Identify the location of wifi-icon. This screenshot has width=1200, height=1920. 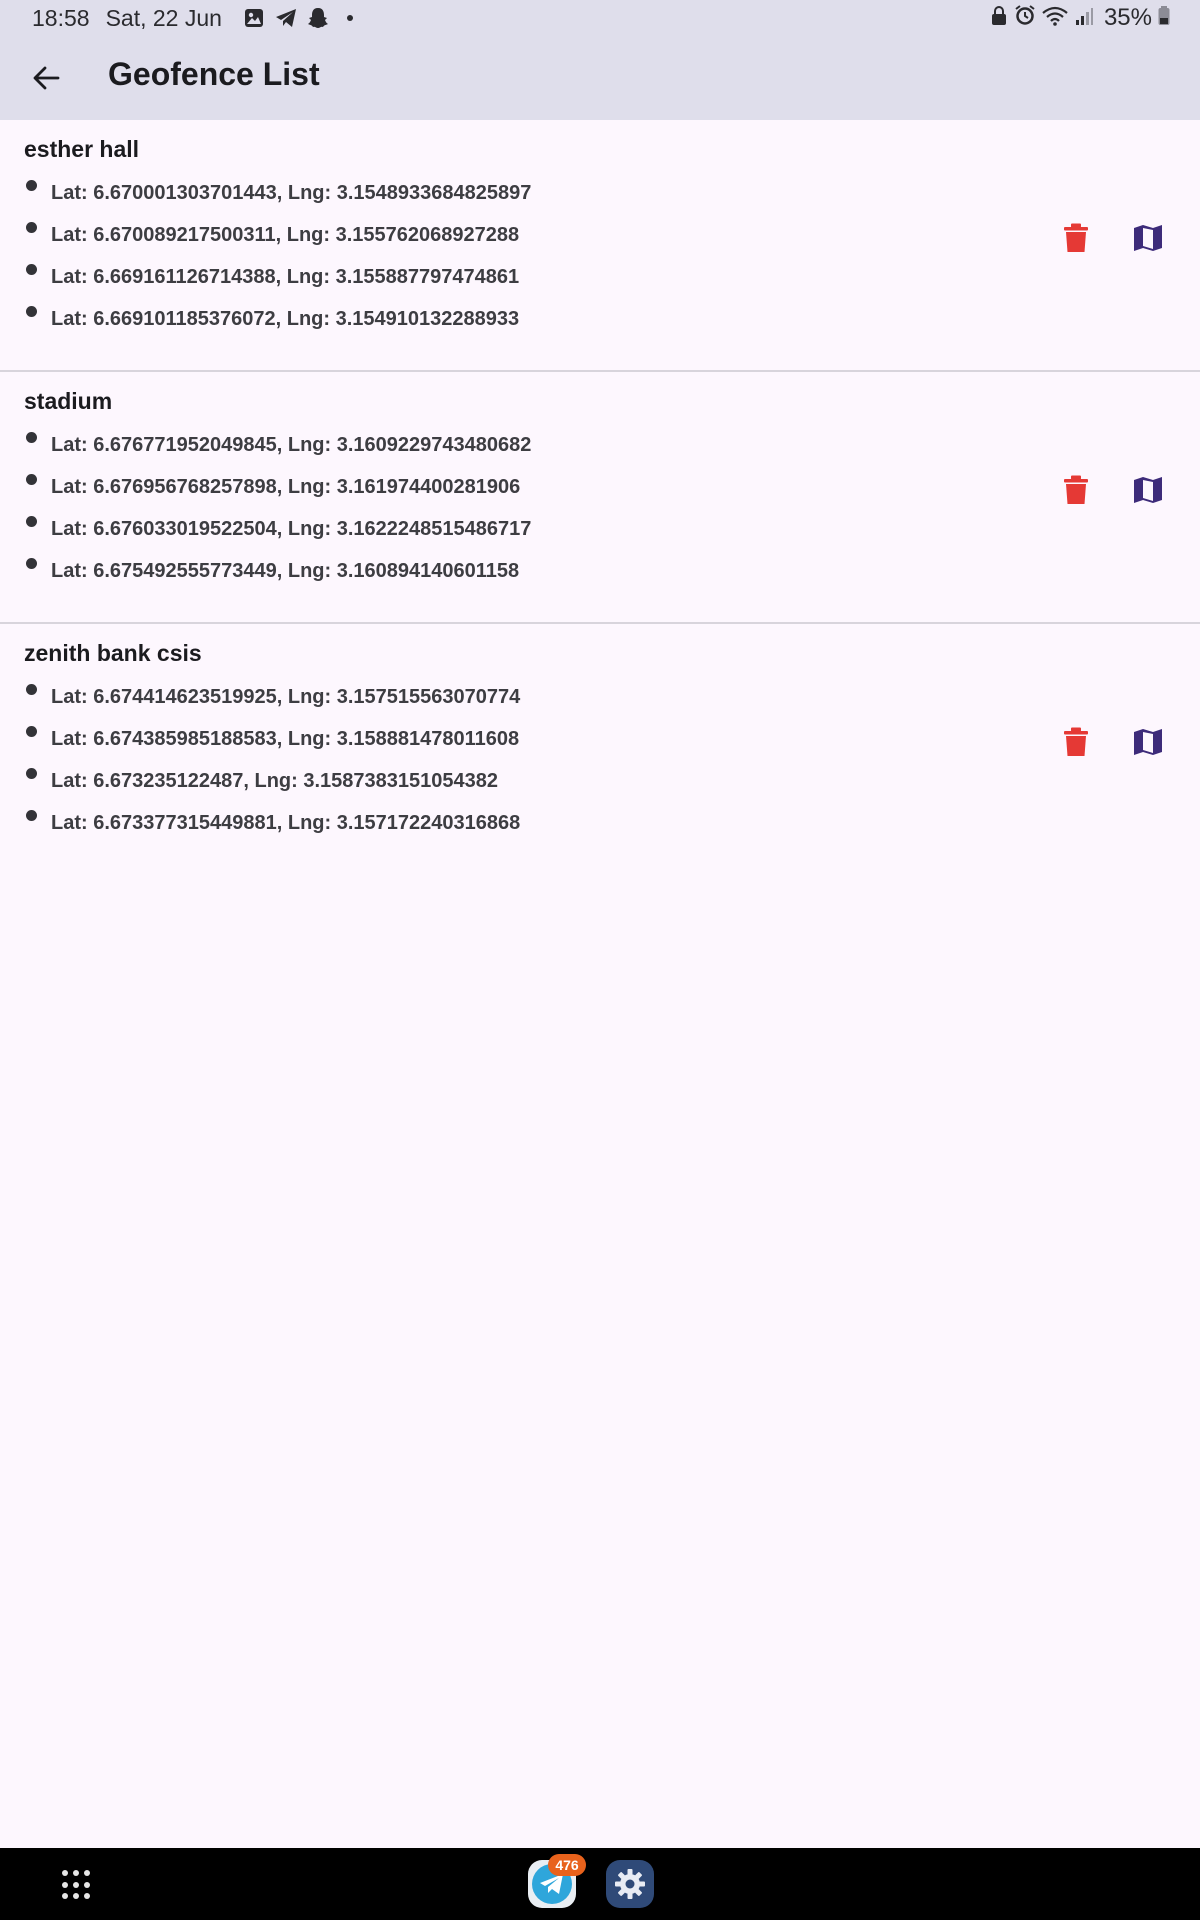
(1055, 18).